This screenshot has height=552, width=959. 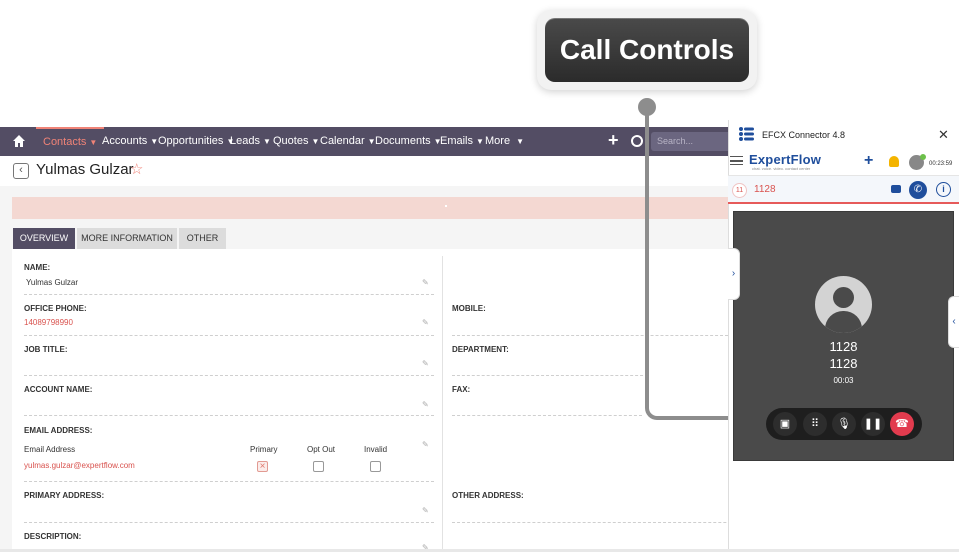 I want to click on nav-item-leads: Leads ▼, so click(x=250, y=141).